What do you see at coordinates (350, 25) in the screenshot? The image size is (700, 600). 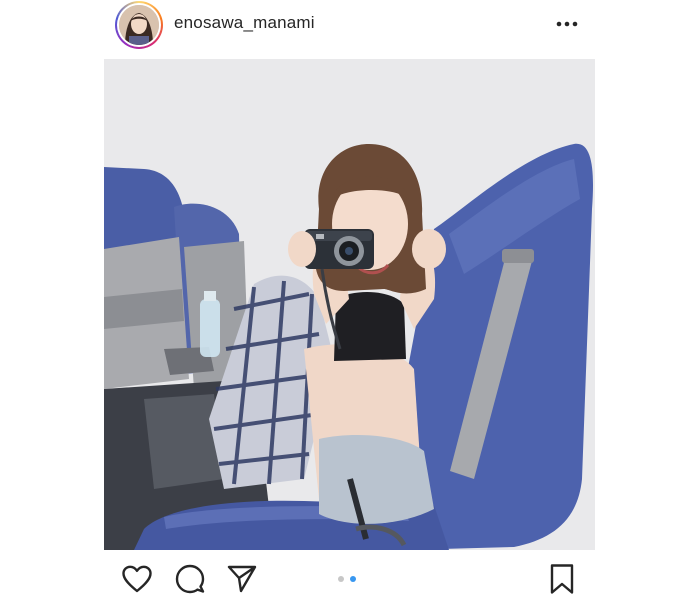 I see `post-header: enosawa_manami` at bounding box center [350, 25].